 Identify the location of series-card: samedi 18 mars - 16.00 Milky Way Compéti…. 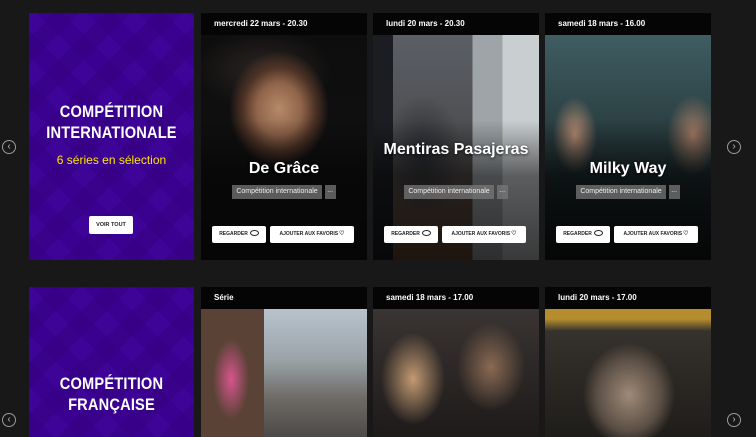
(628, 136).